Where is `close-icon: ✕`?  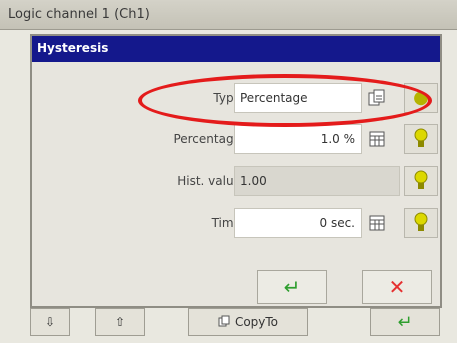 close-icon: ✕ is located at coordinates (397, 287).